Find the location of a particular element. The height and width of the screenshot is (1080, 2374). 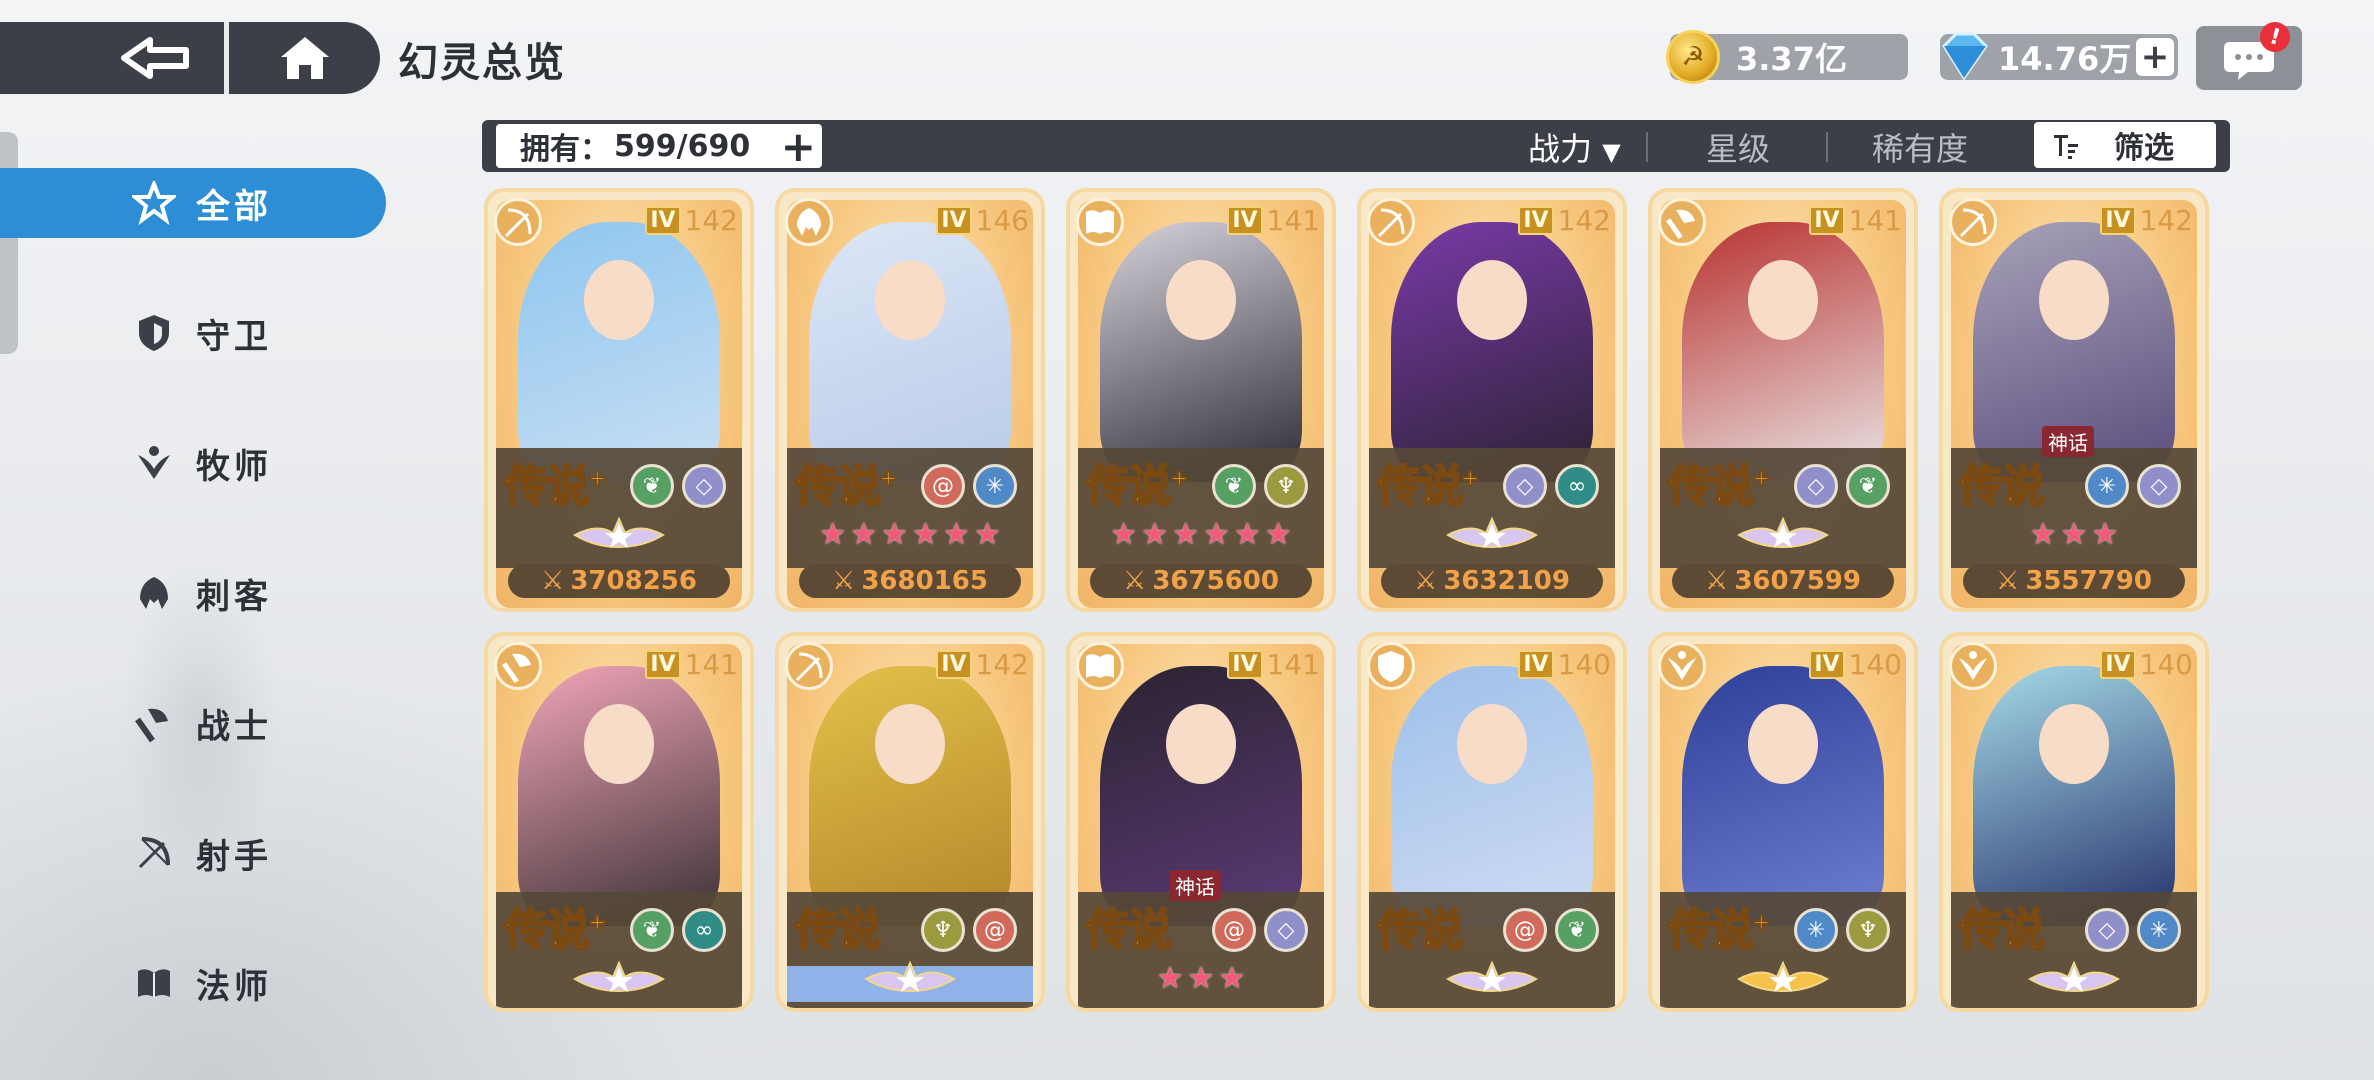

back-button is located at coordinates (155, 58).